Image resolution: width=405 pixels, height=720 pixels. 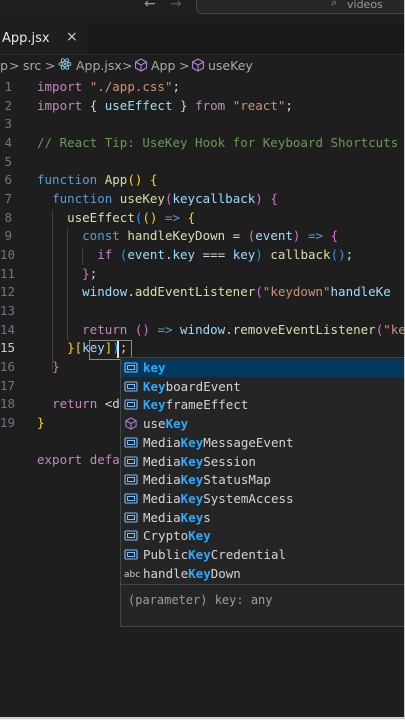 I want to click on command-center: ⌕ videos, so click(x=300, y=7).